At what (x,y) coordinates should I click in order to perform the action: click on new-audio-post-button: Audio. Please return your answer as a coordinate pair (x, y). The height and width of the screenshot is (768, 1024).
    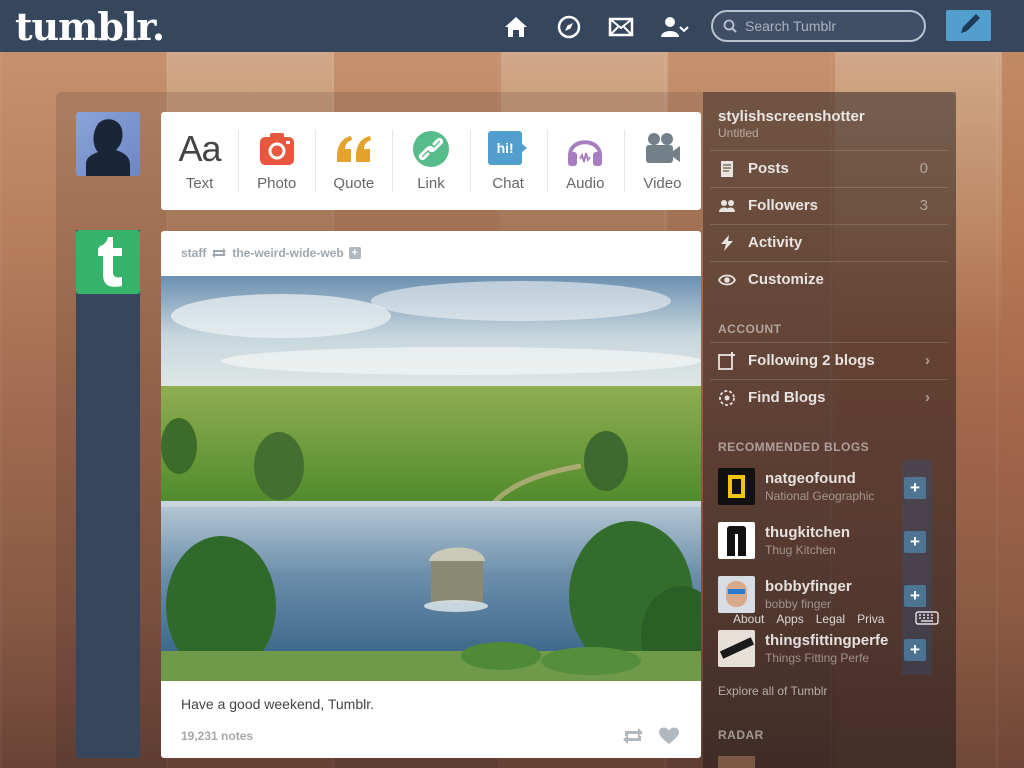
    Looking at the image, I should click on (585, 161).